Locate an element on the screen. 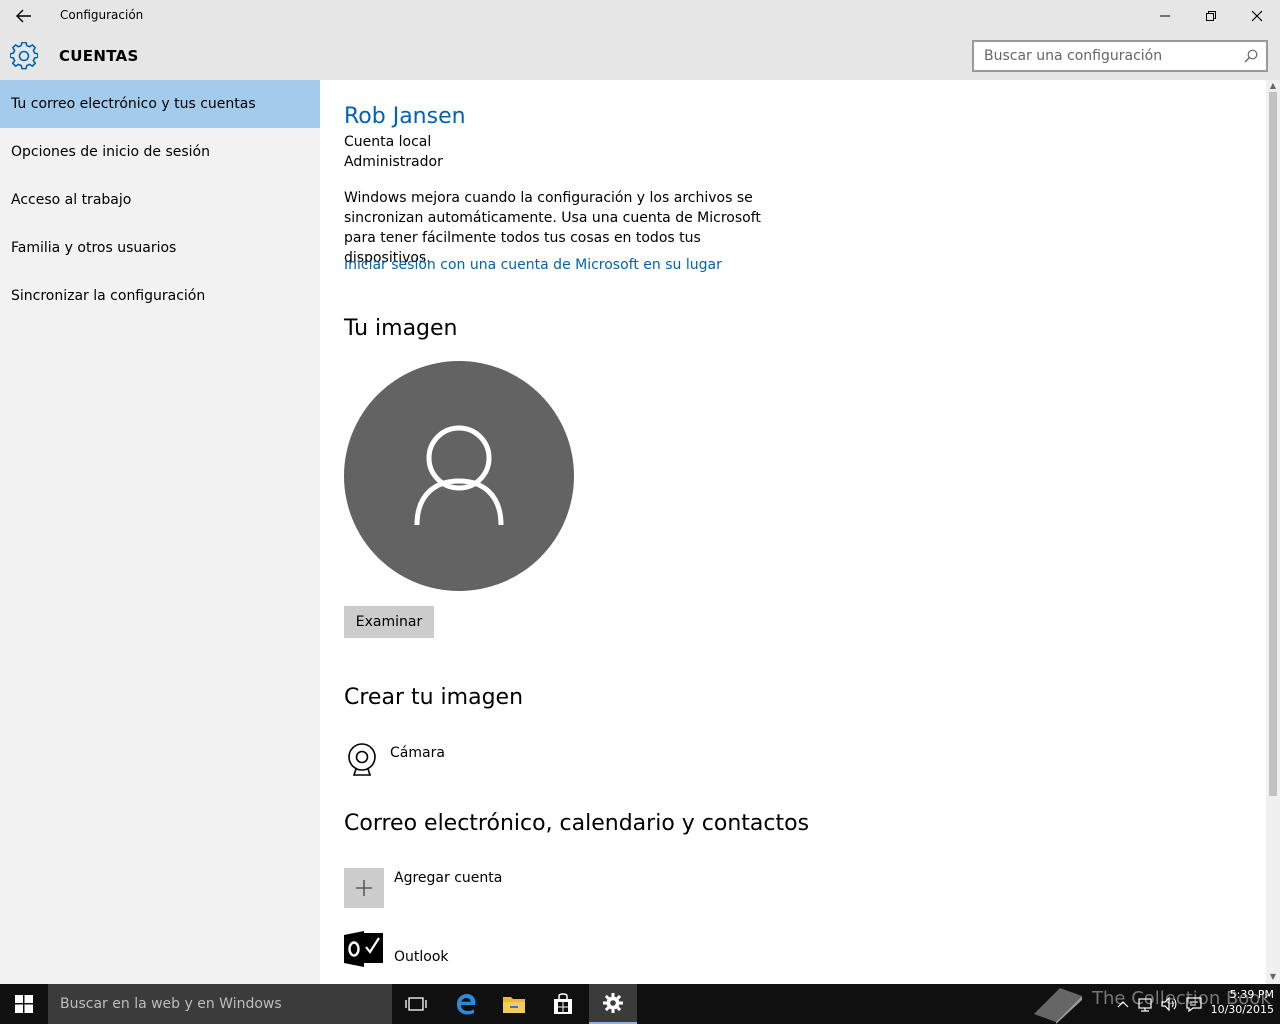  minimize-icon is located at coordinates (1165, 16).